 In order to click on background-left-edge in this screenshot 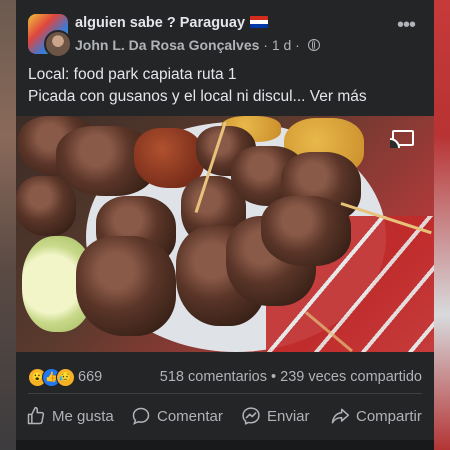, I will do `click(8, 225)`.